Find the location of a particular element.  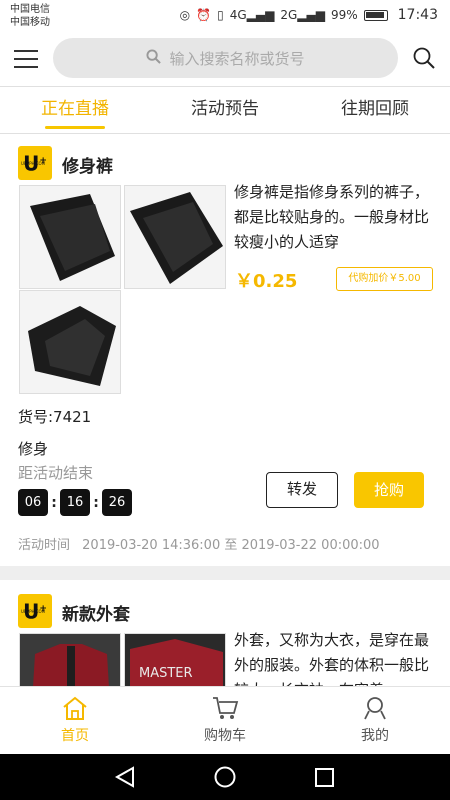

nav-cart-label: 购物车 is located at coordinates (225, 736).